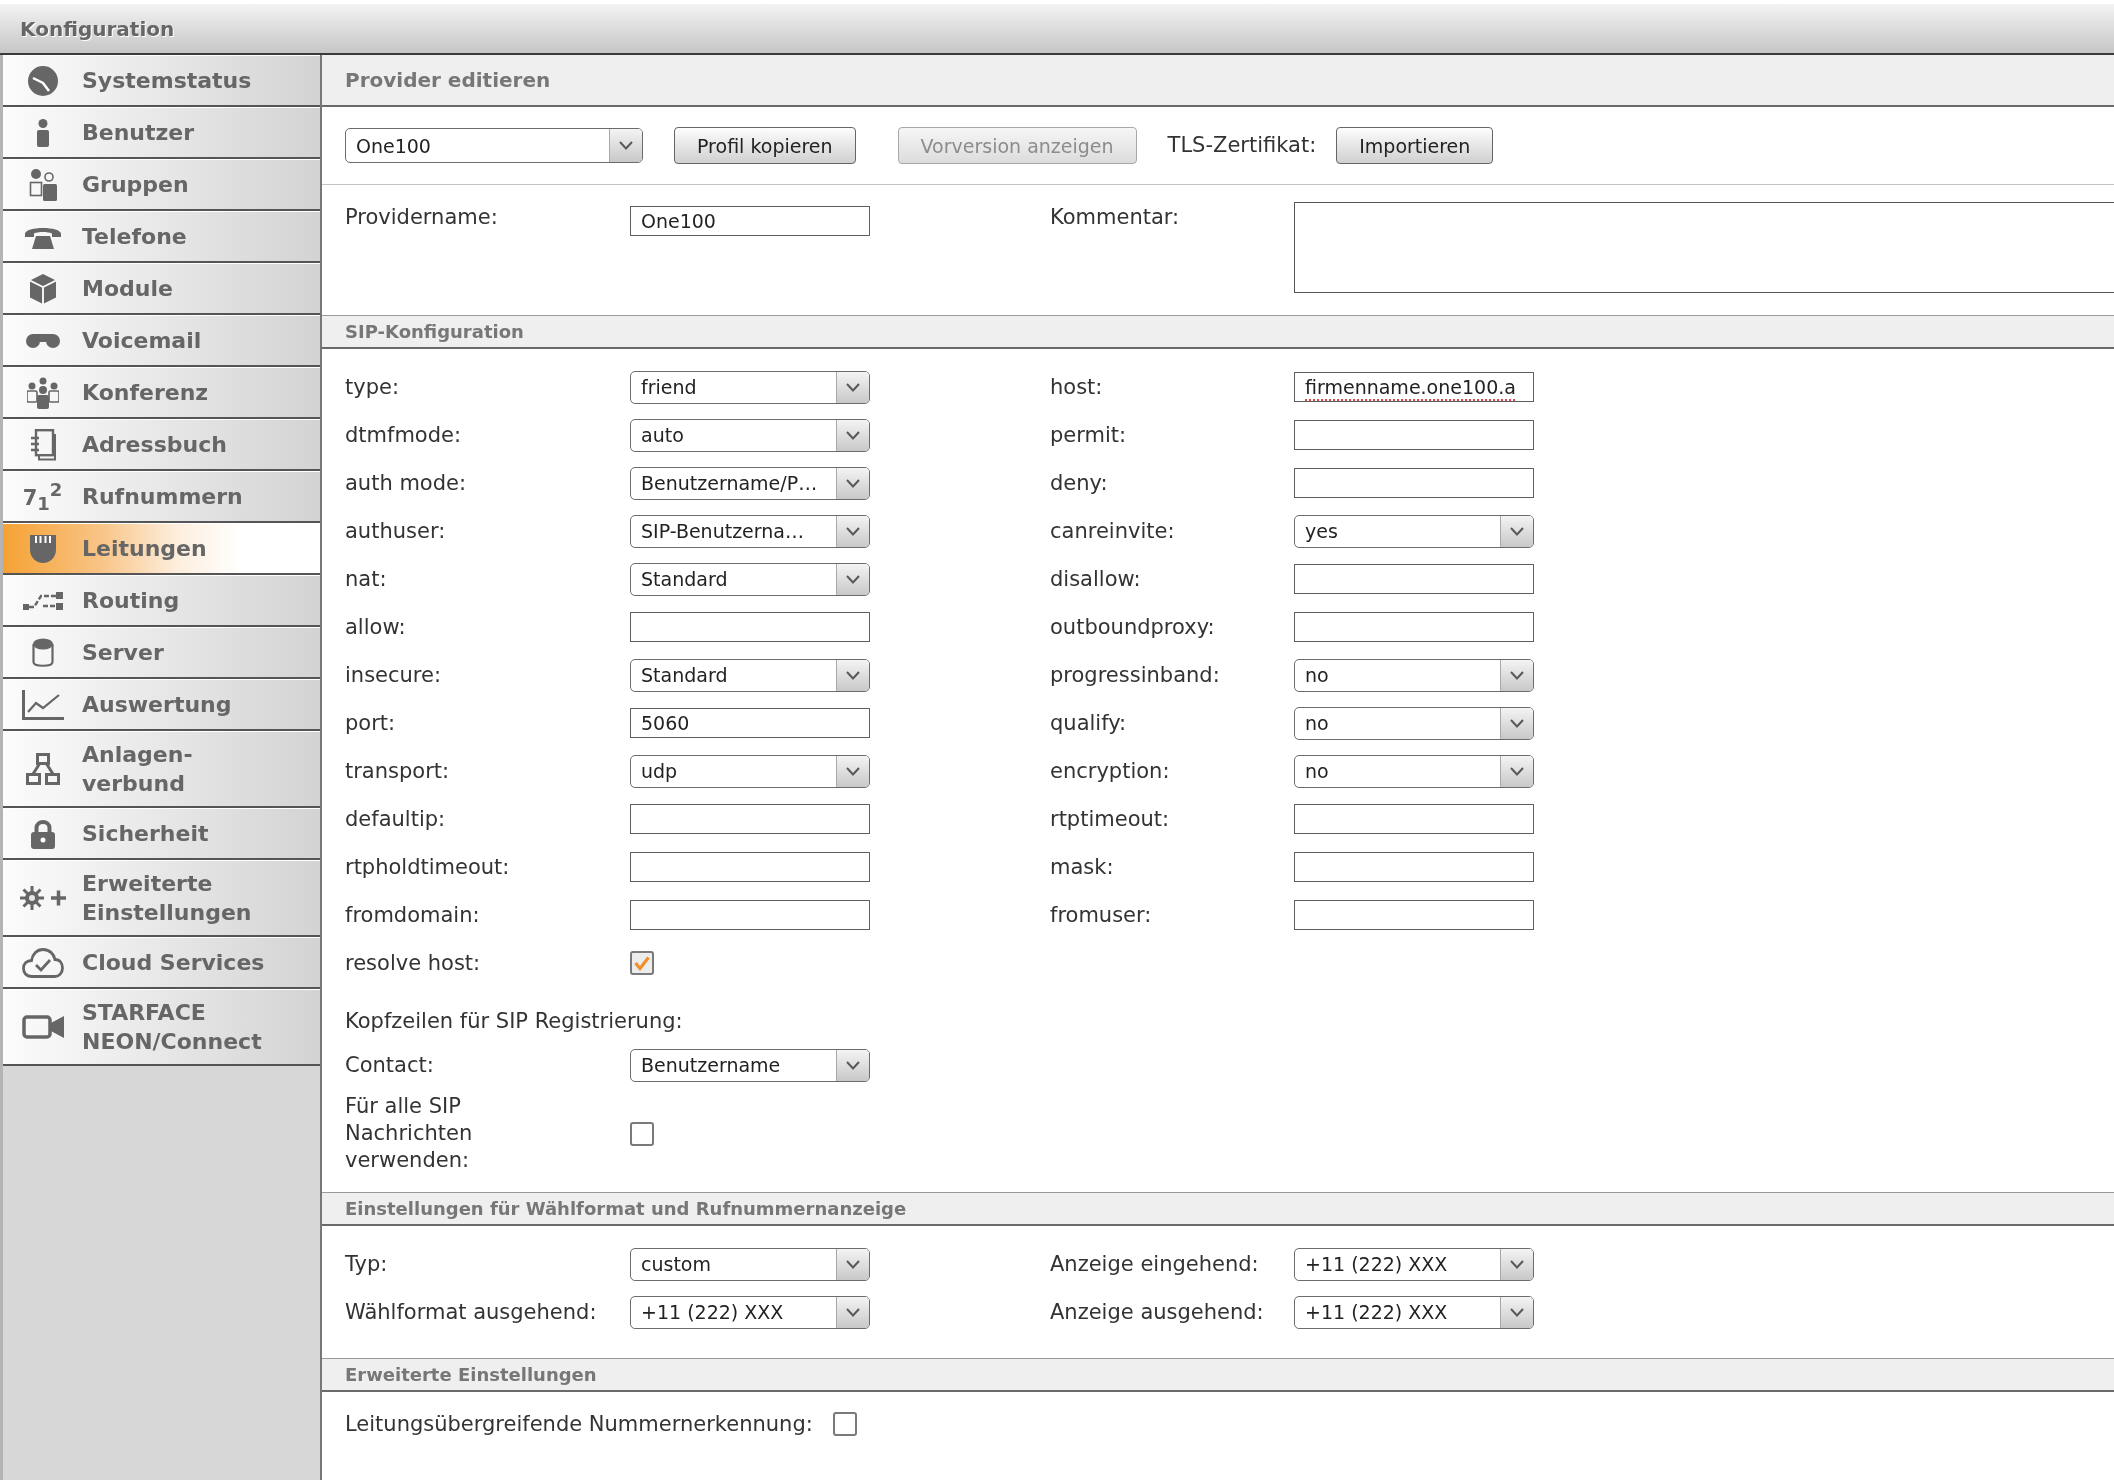 The height and width of the screenshot is (1480, 2114). What do you see at coordinates (42, 833) in the screenshot?
I see `lock-icon` at bounding box center [42, 833].